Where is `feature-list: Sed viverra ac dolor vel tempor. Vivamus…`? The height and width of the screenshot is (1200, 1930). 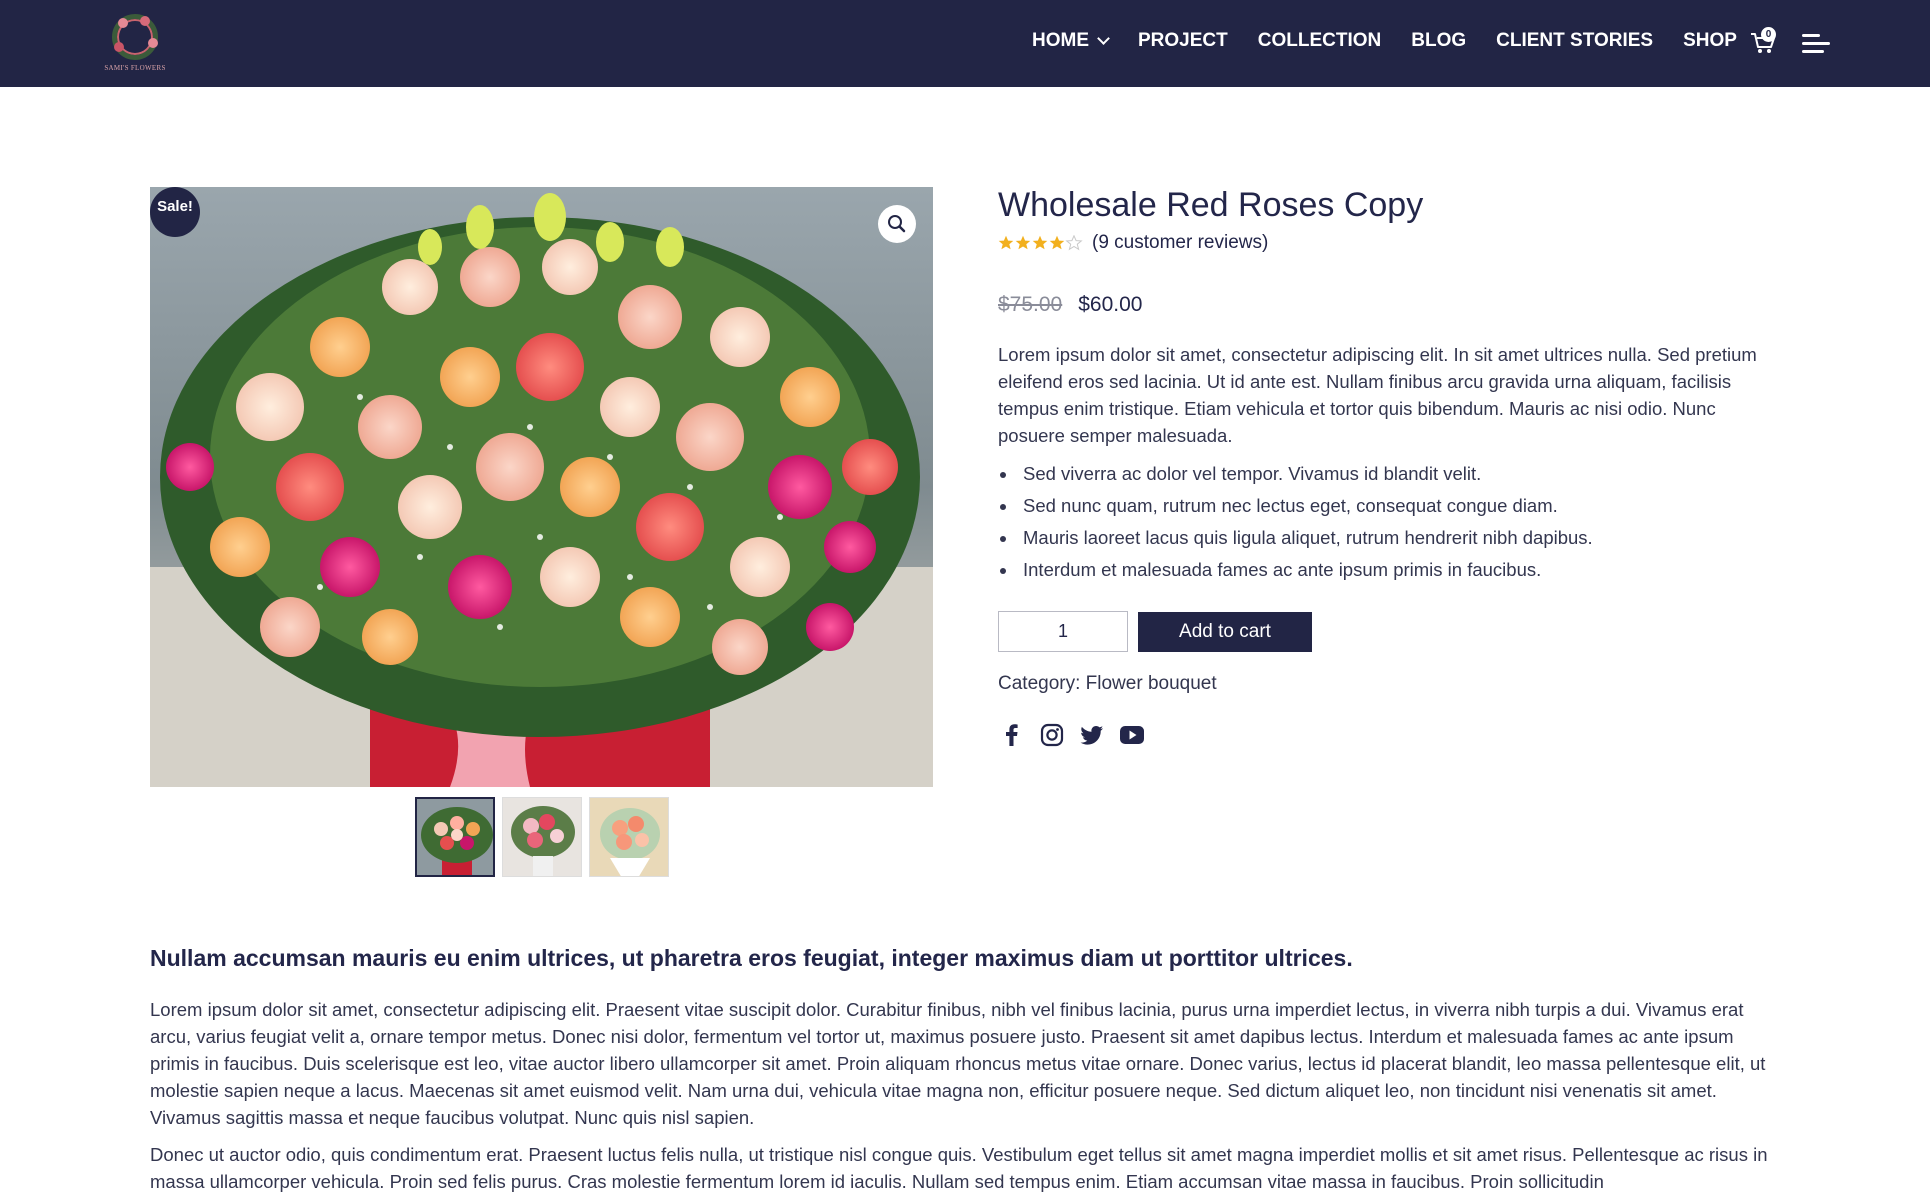
feature-list: Sed viverra ac dolor vel tempor. Vivamus… is located at coordinates (1390, 522).